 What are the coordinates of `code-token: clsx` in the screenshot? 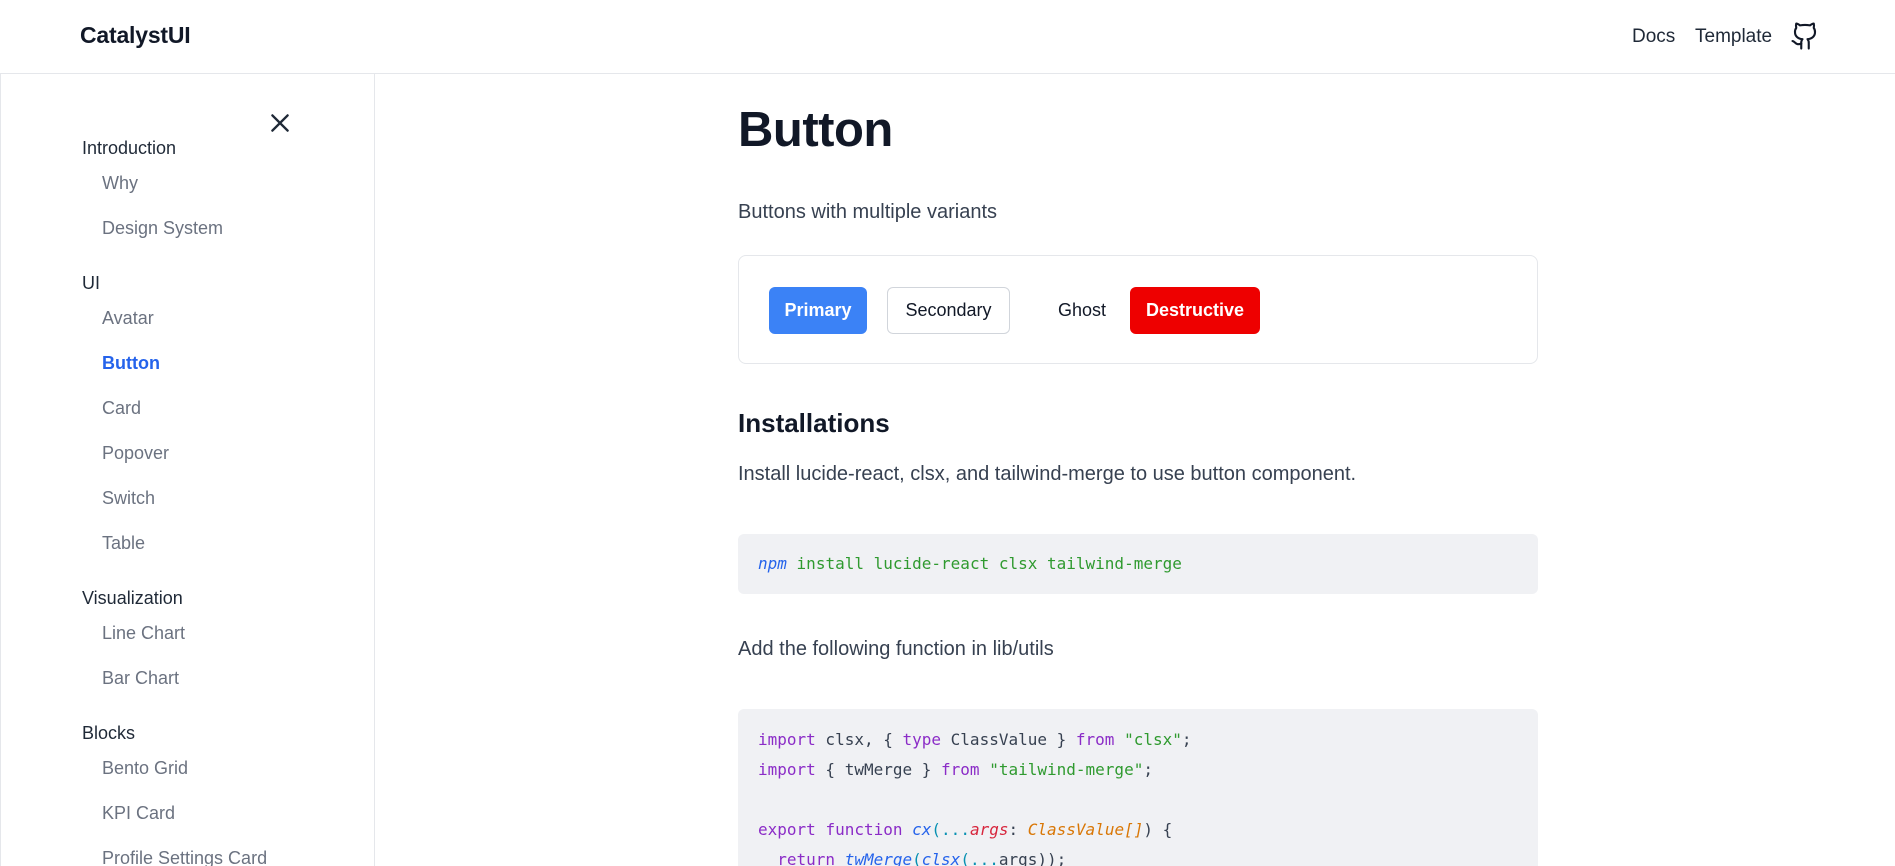 It's located at (941, 858).